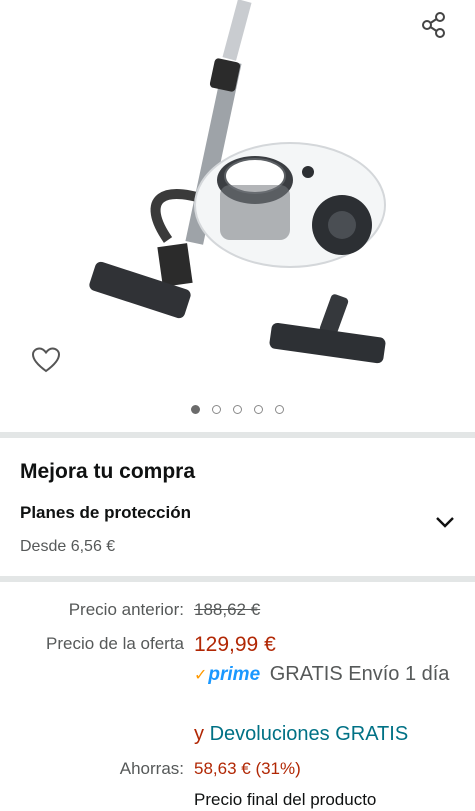 The height and width of the screenshot is (811, 475). What do you see at coordinates (234, 674) in the screenshot?
I see `prime-label: prime` at bounding box center [234, 674].